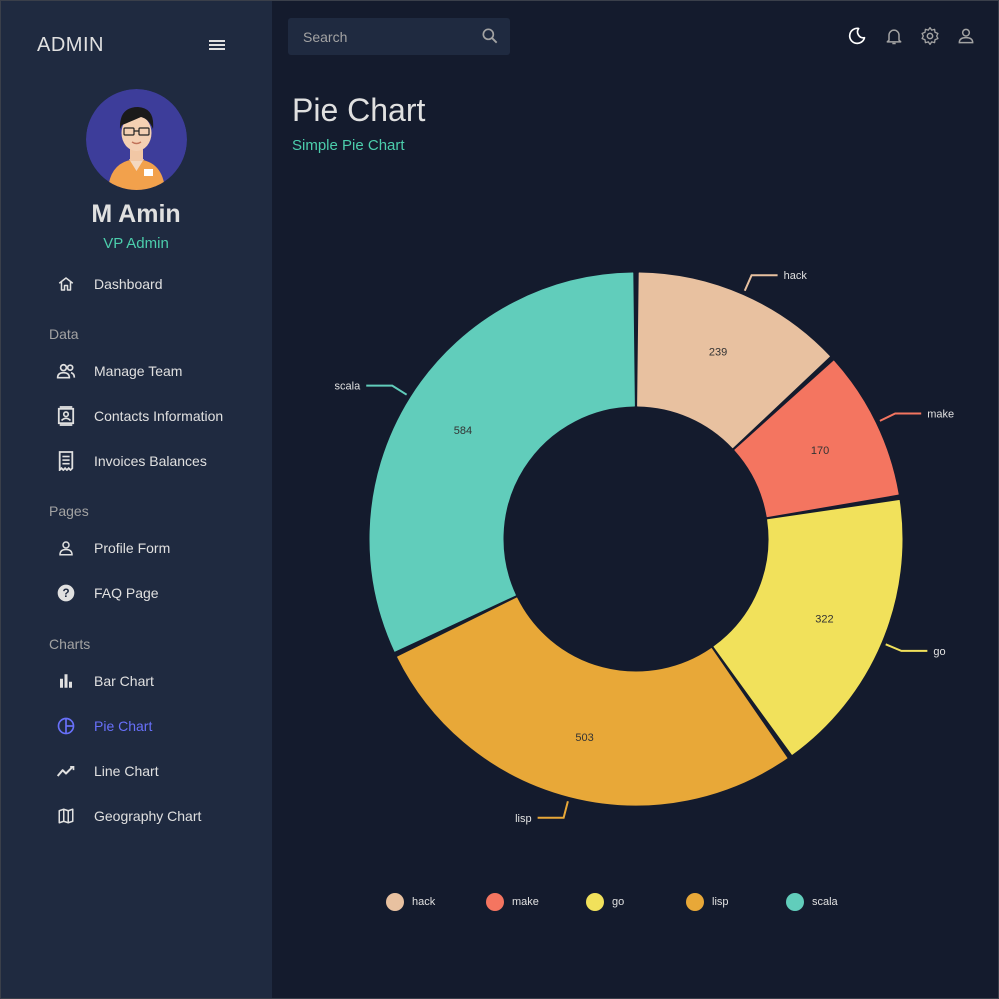 Image resolution: width=999 pixels, height=999 pixels. What do you see at coordinates (123, 726) in the screenshot?
I see `sidebar-item-label: Pie Chart` at bounding box center [123, 726].